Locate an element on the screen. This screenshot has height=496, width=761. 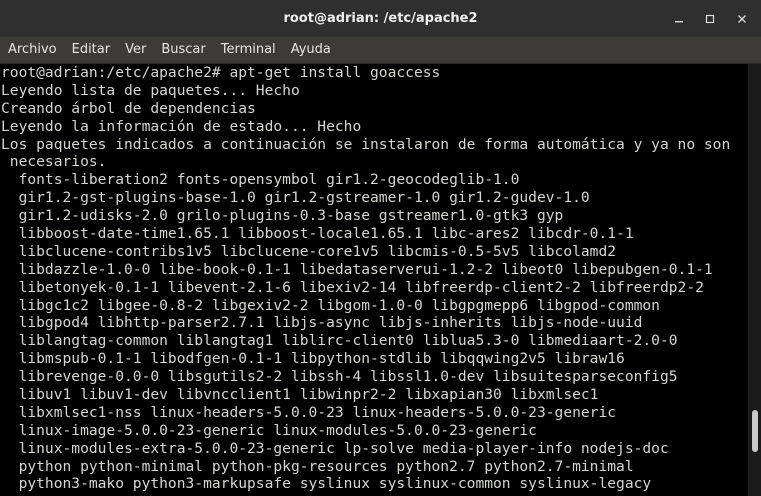
terminal-line: Leyendo lista de paquetes... Hecho is located at coordinates (150, 90).